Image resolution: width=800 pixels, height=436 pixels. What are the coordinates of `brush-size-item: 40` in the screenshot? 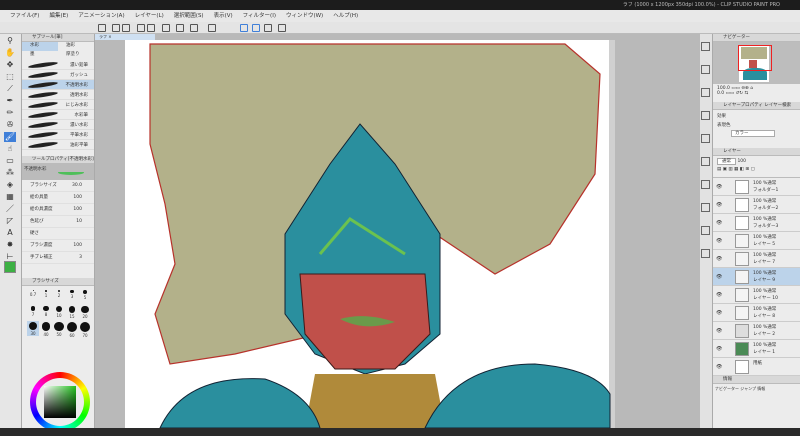 It's located at (46, 329).